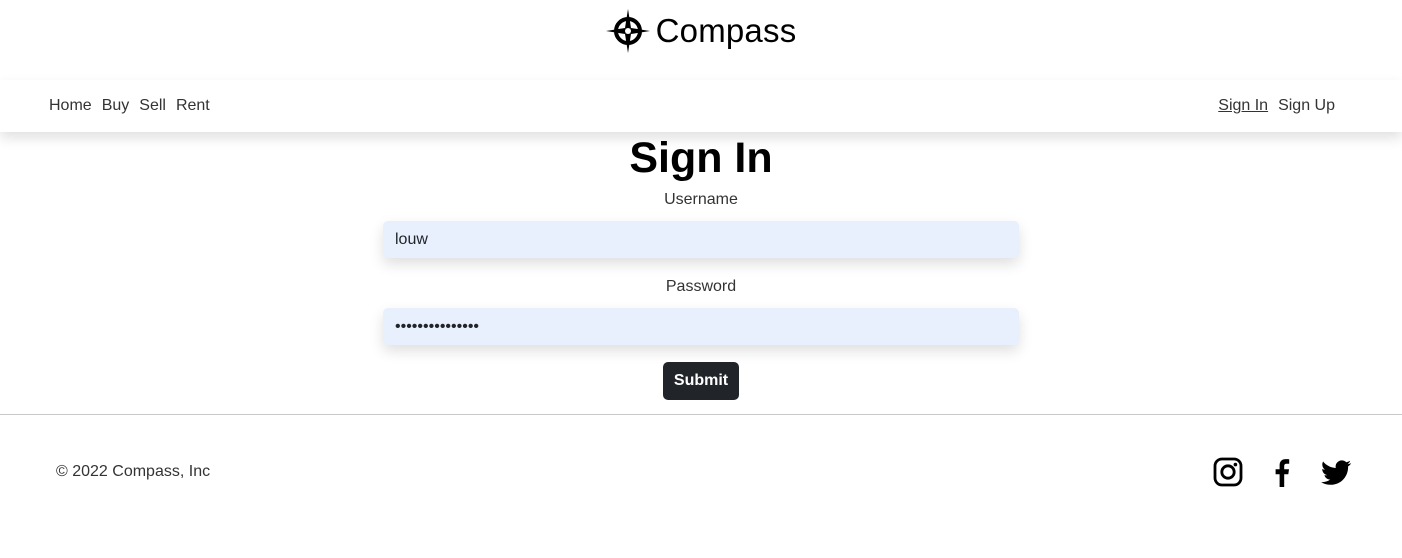 The image size is (1402, 558). Describe the element at coordinates (701, 199) in the screenshot. I see `username-label: Username` at that location.